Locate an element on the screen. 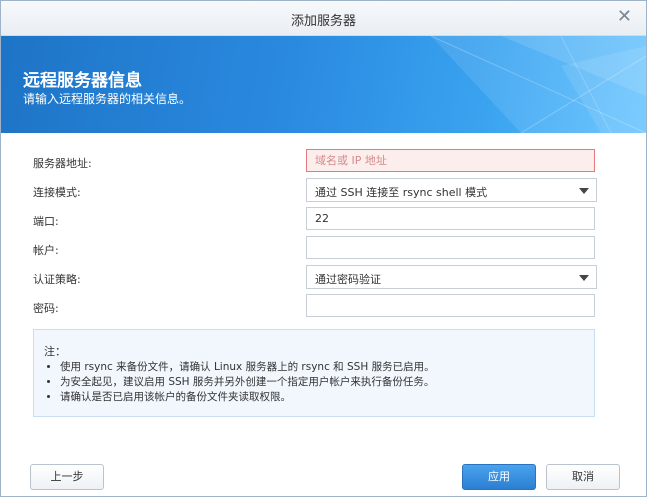  auth-policy-select: 通过密码验证 is located at coordinates (451, 277).